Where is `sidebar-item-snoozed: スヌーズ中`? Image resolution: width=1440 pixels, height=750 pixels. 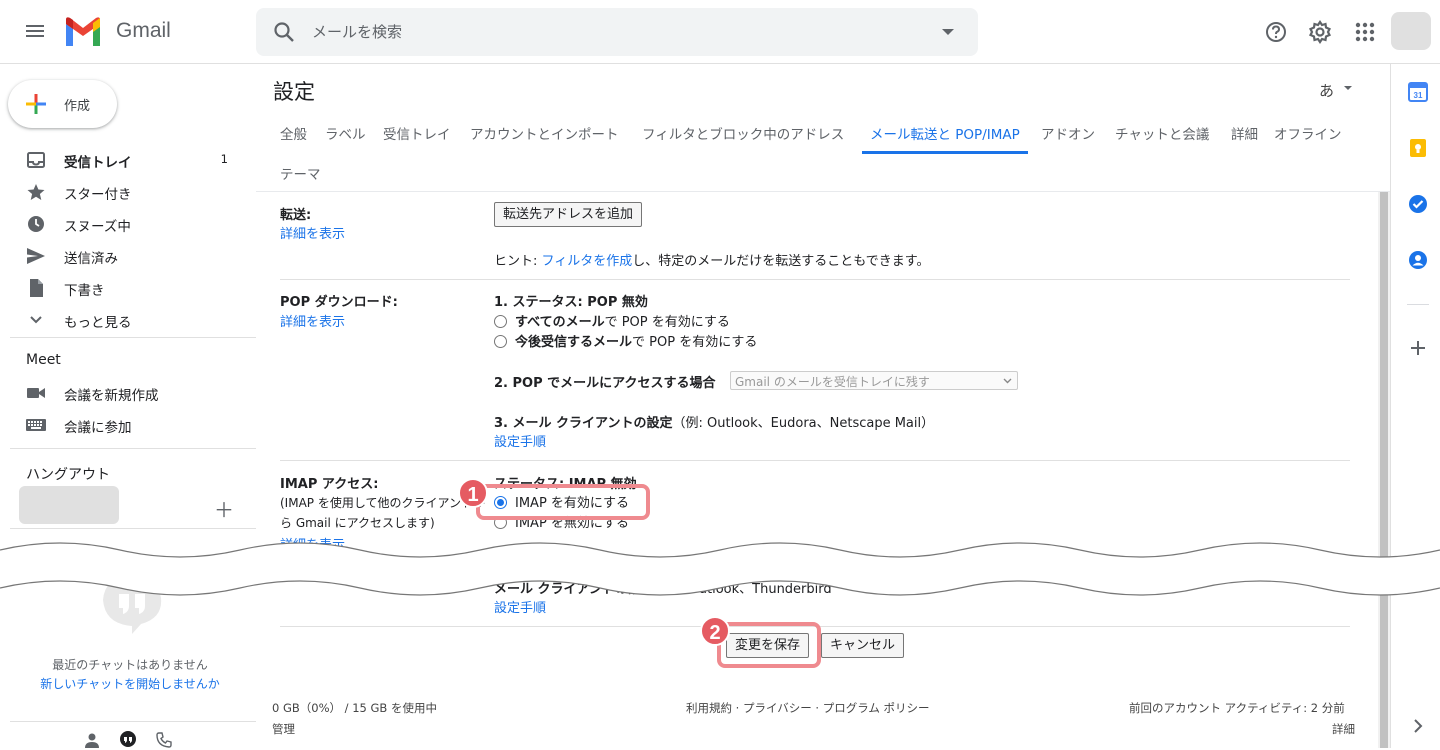
sidebar-item-snoozed: スヌーズ中 is located at coordinates (122, 224).